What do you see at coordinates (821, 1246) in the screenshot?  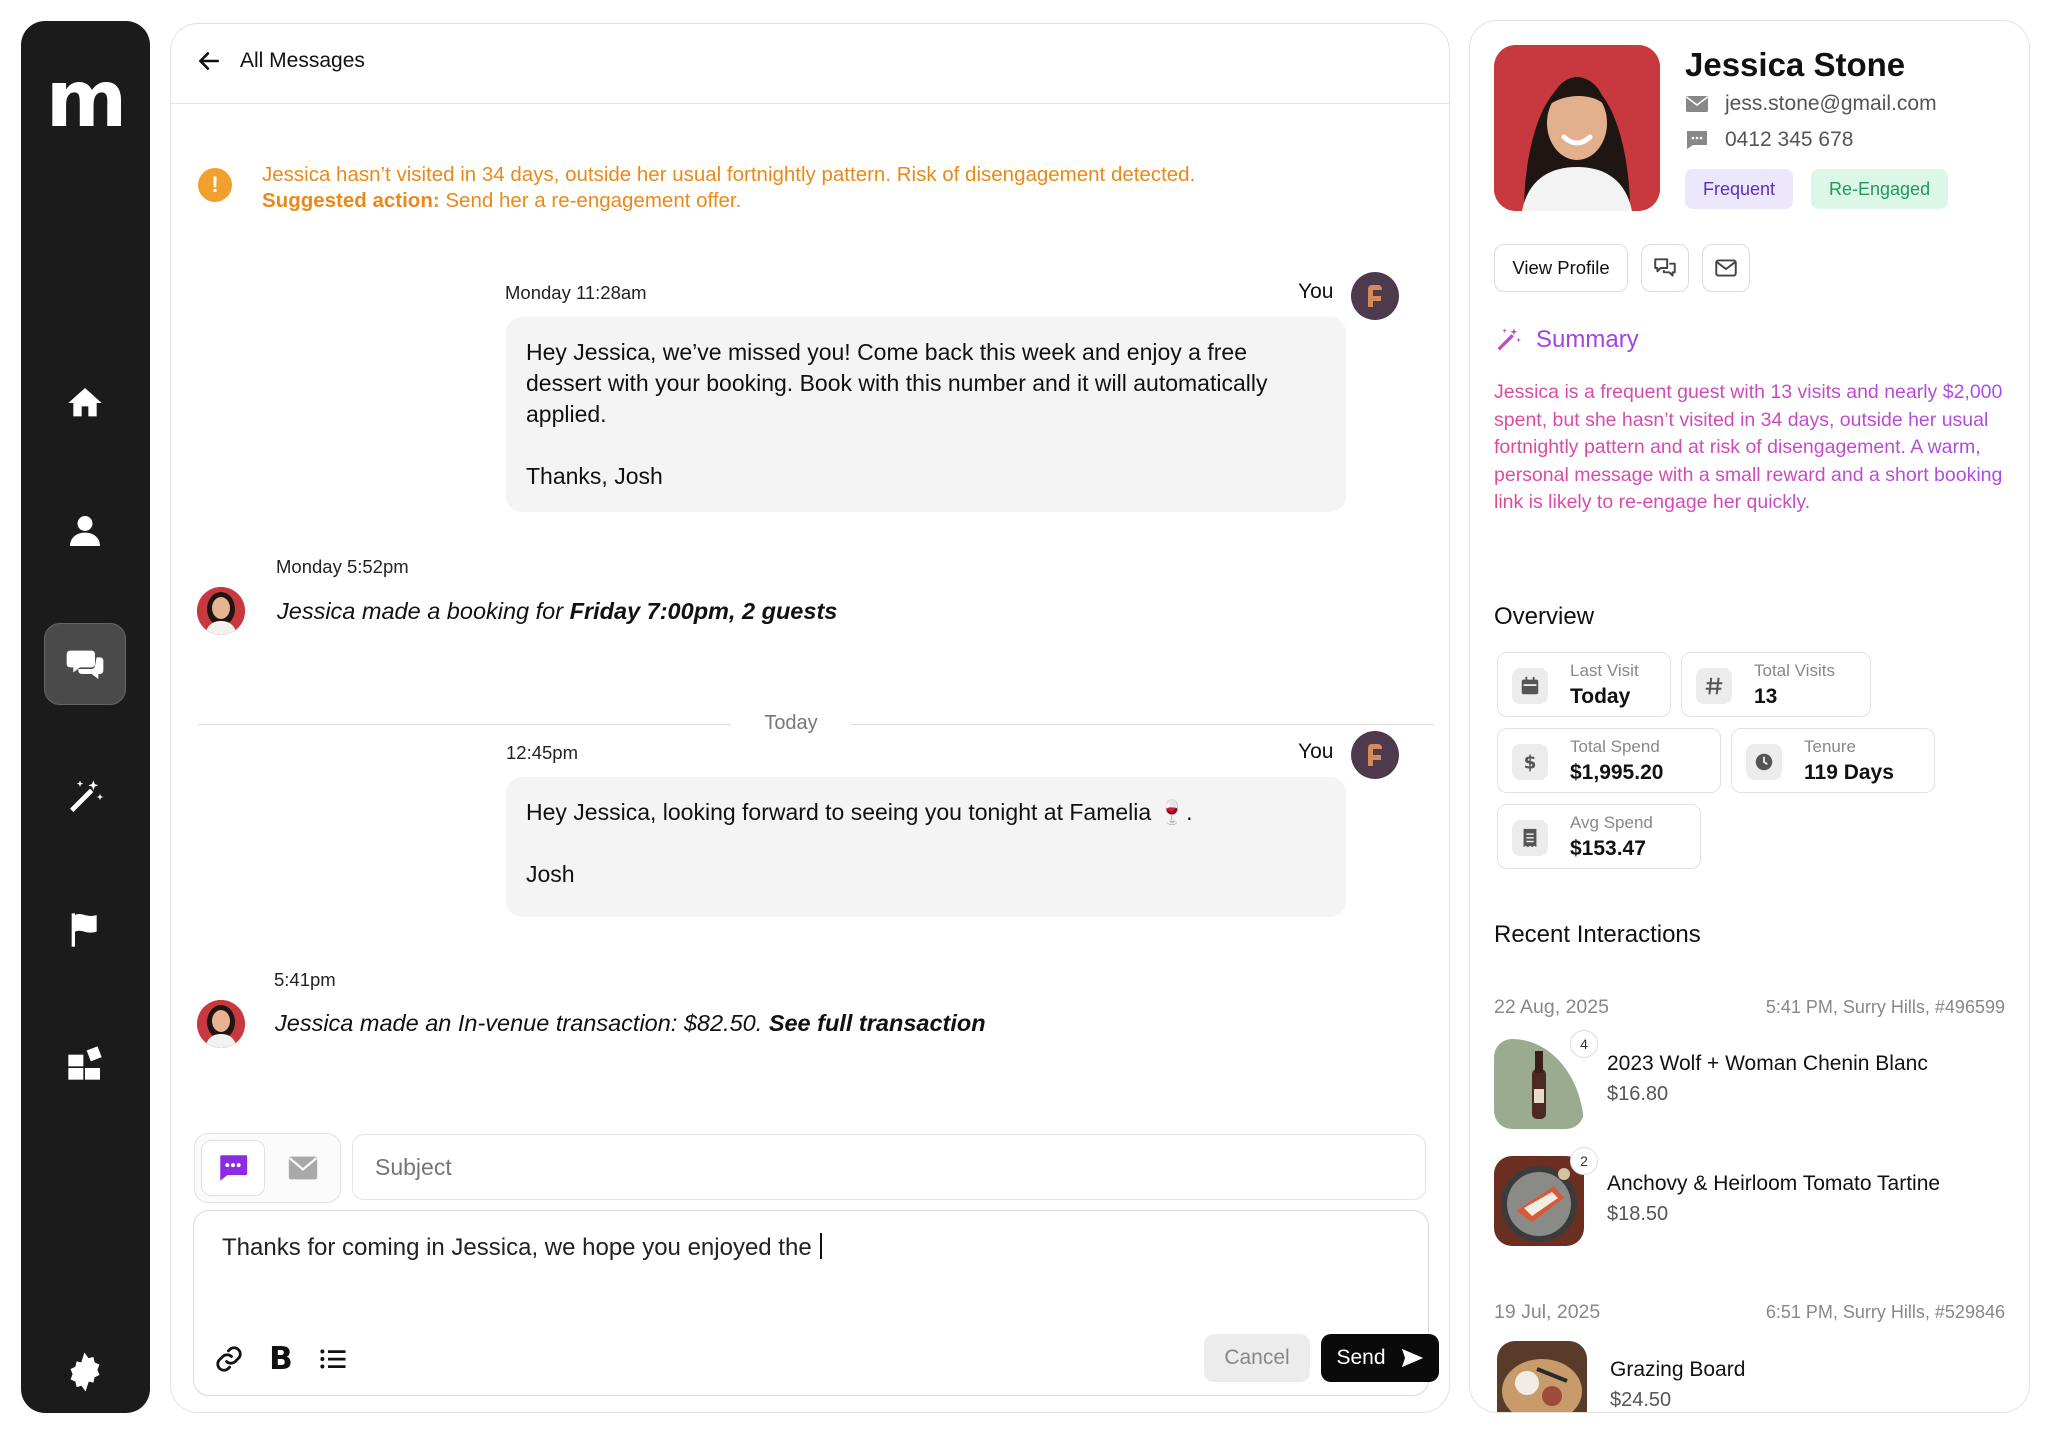 I see `text-cursor` at bounding box center [821, 1246].